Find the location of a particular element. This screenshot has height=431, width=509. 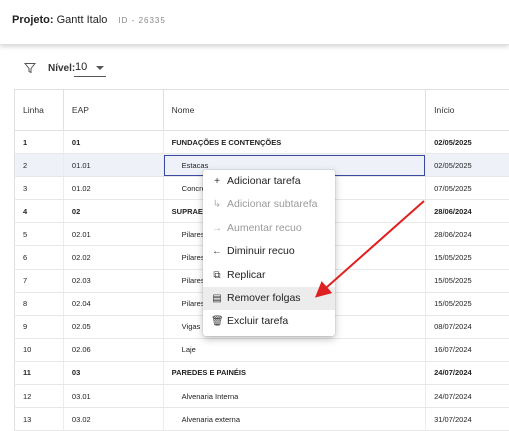

table-row: 1303.02Alvenaria externa31/07/2024 is located at coordinates (262, 419).